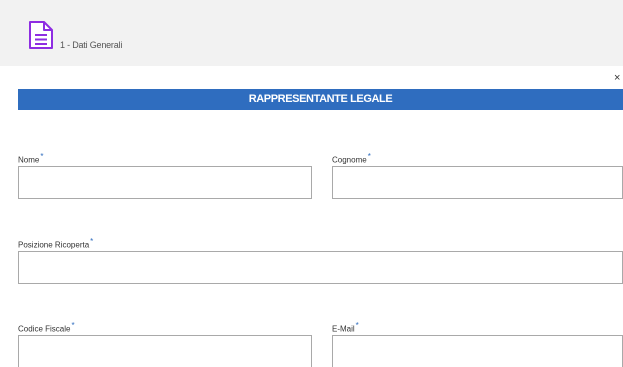  What do you see at coordinates (320, 99) in the screenshot?
I see `section-title: RAPPRESENTANTE LEGALE` at bounding box center [320, 99].